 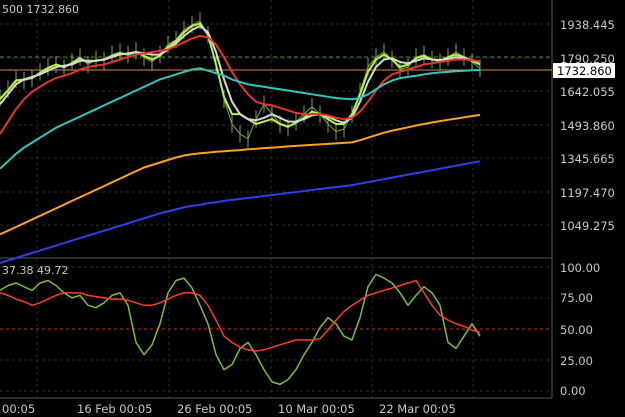 I want to click on current-price-value: 1732.860, so click(x=584, y=71).